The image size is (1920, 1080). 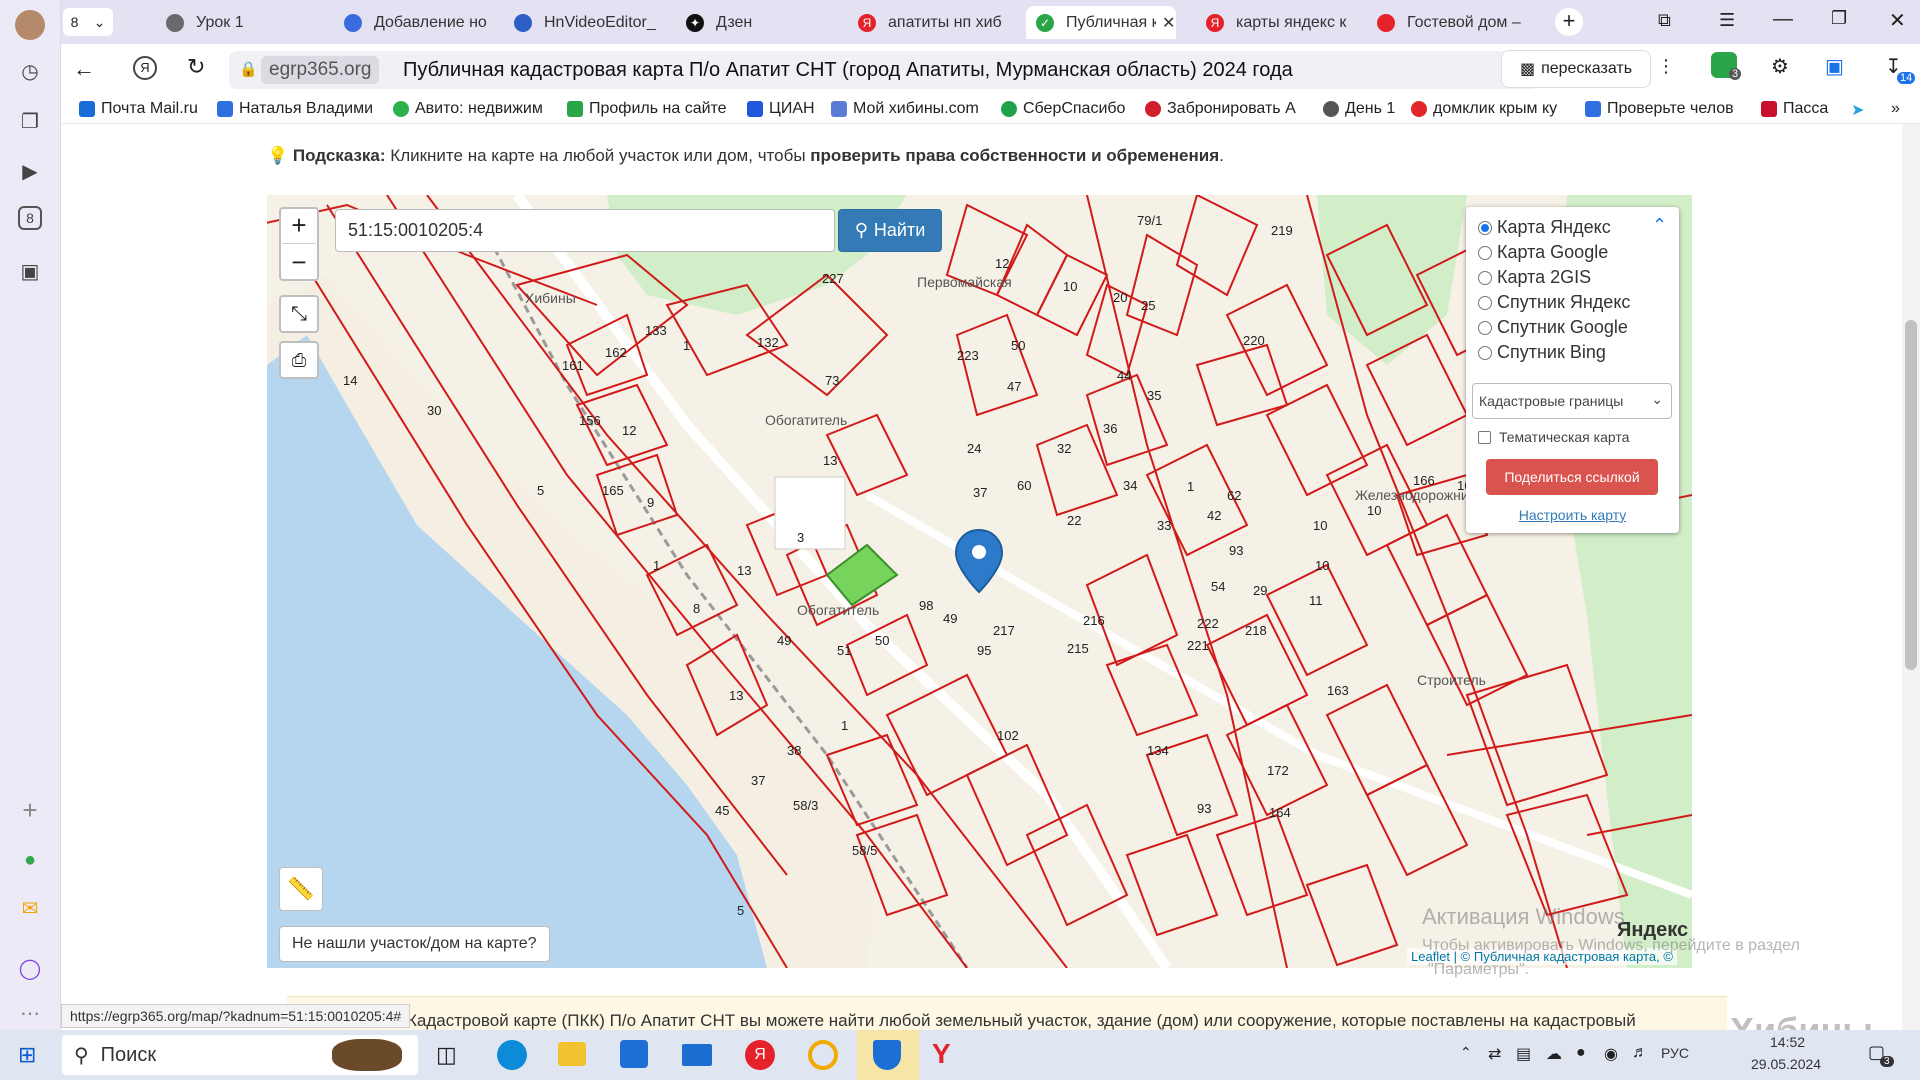 What do you see at coordinates (1572, 401) in the screenshot?
I see `overlay-select: Кадастровые границы ⌄` at bounding box center [1572, 401].